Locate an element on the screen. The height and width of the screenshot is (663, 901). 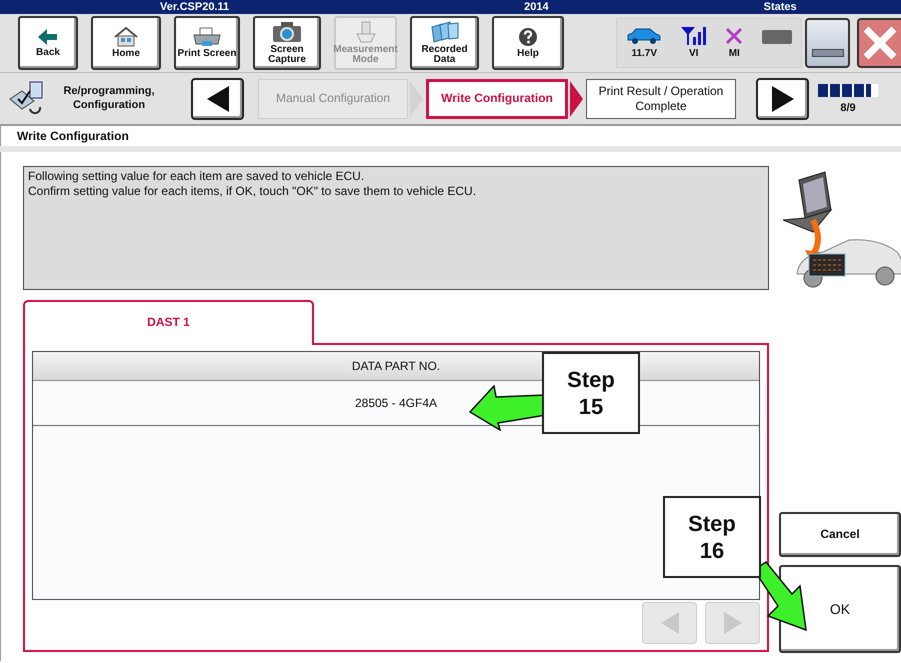
screen-capture-button: Screen Capture is located at coordinates (287, 43).